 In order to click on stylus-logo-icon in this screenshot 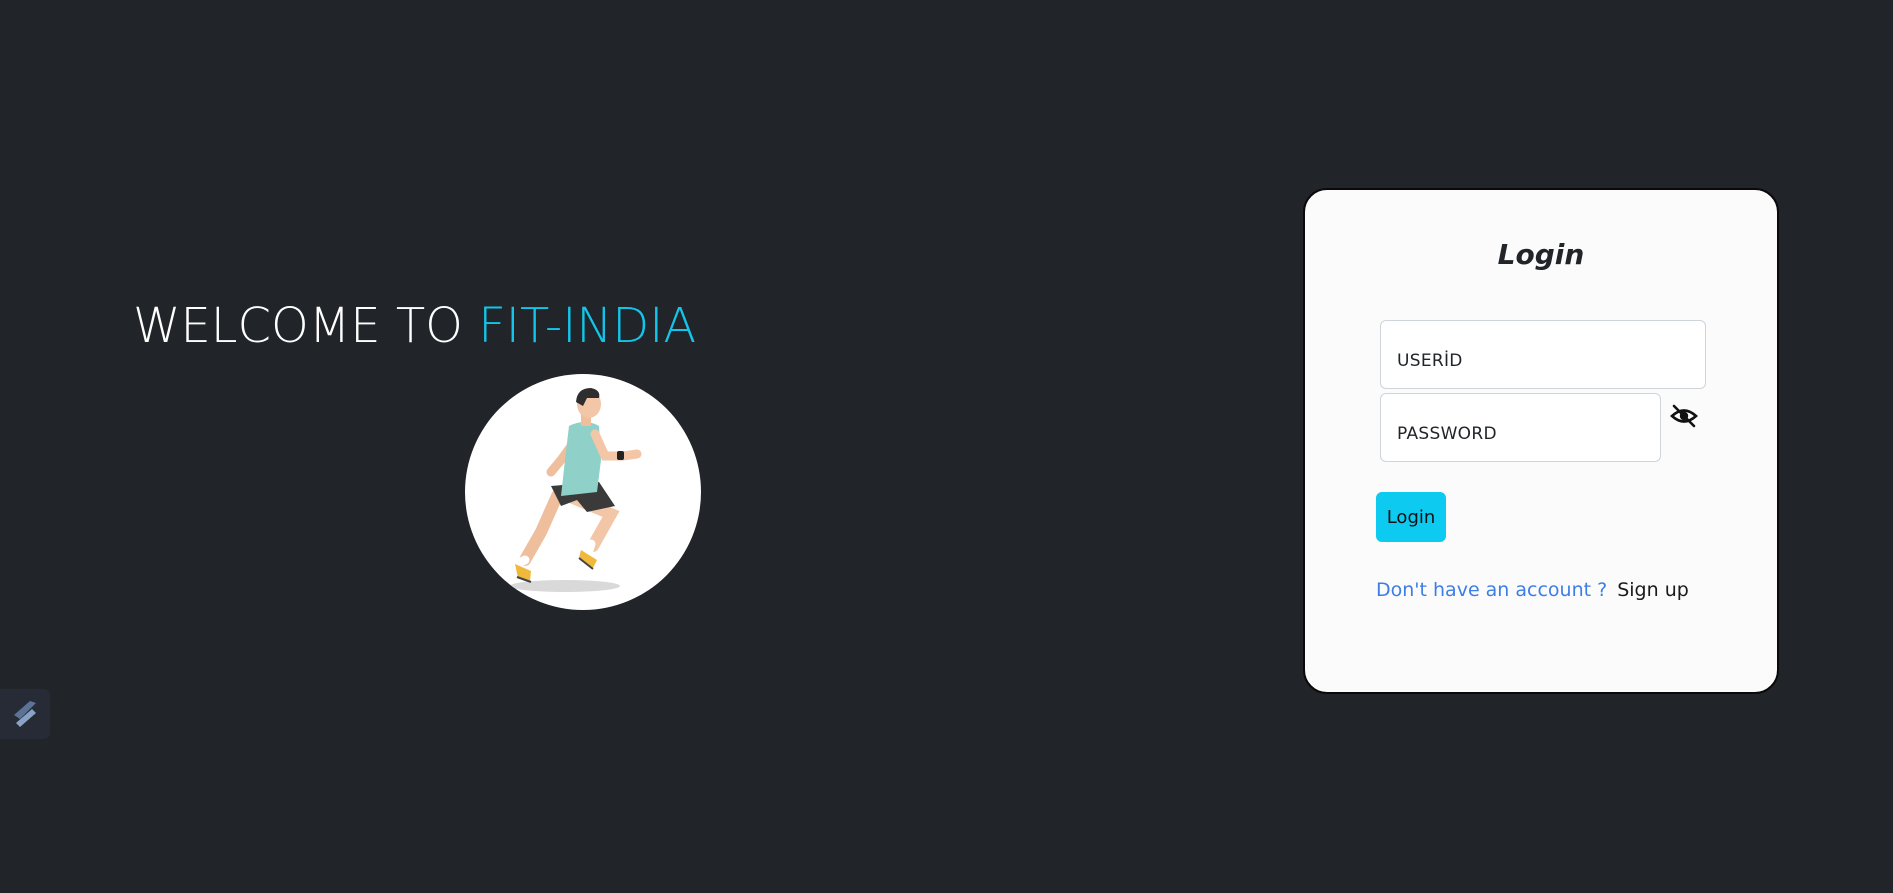, I will do `click(25, 714)`.